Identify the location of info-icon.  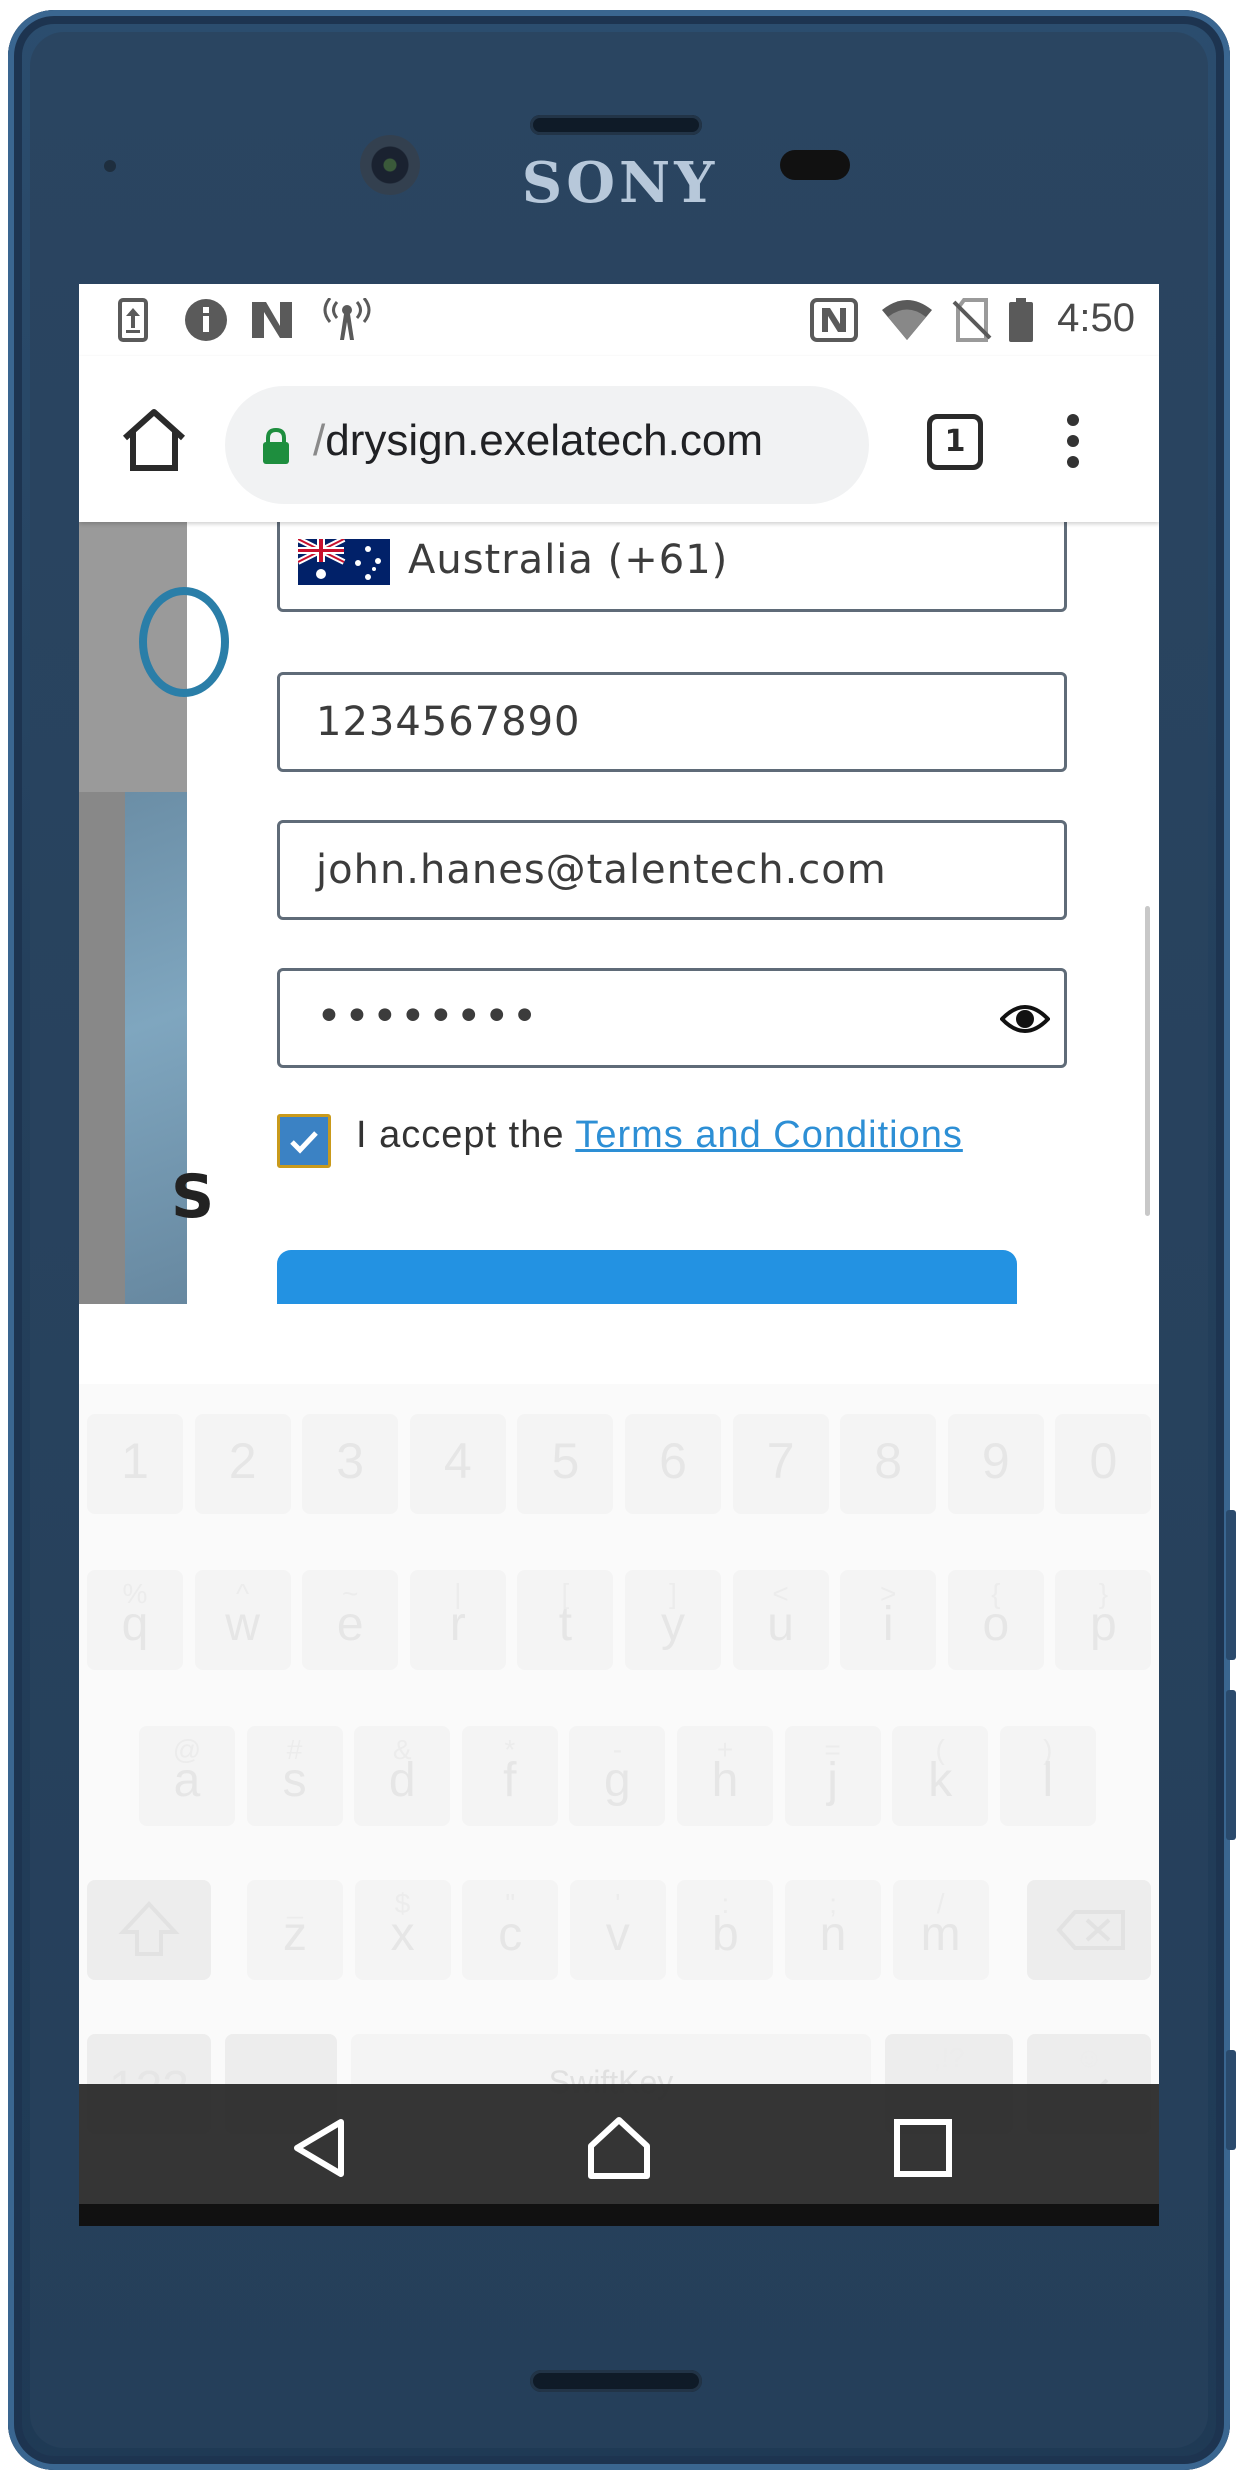
(206, 320).